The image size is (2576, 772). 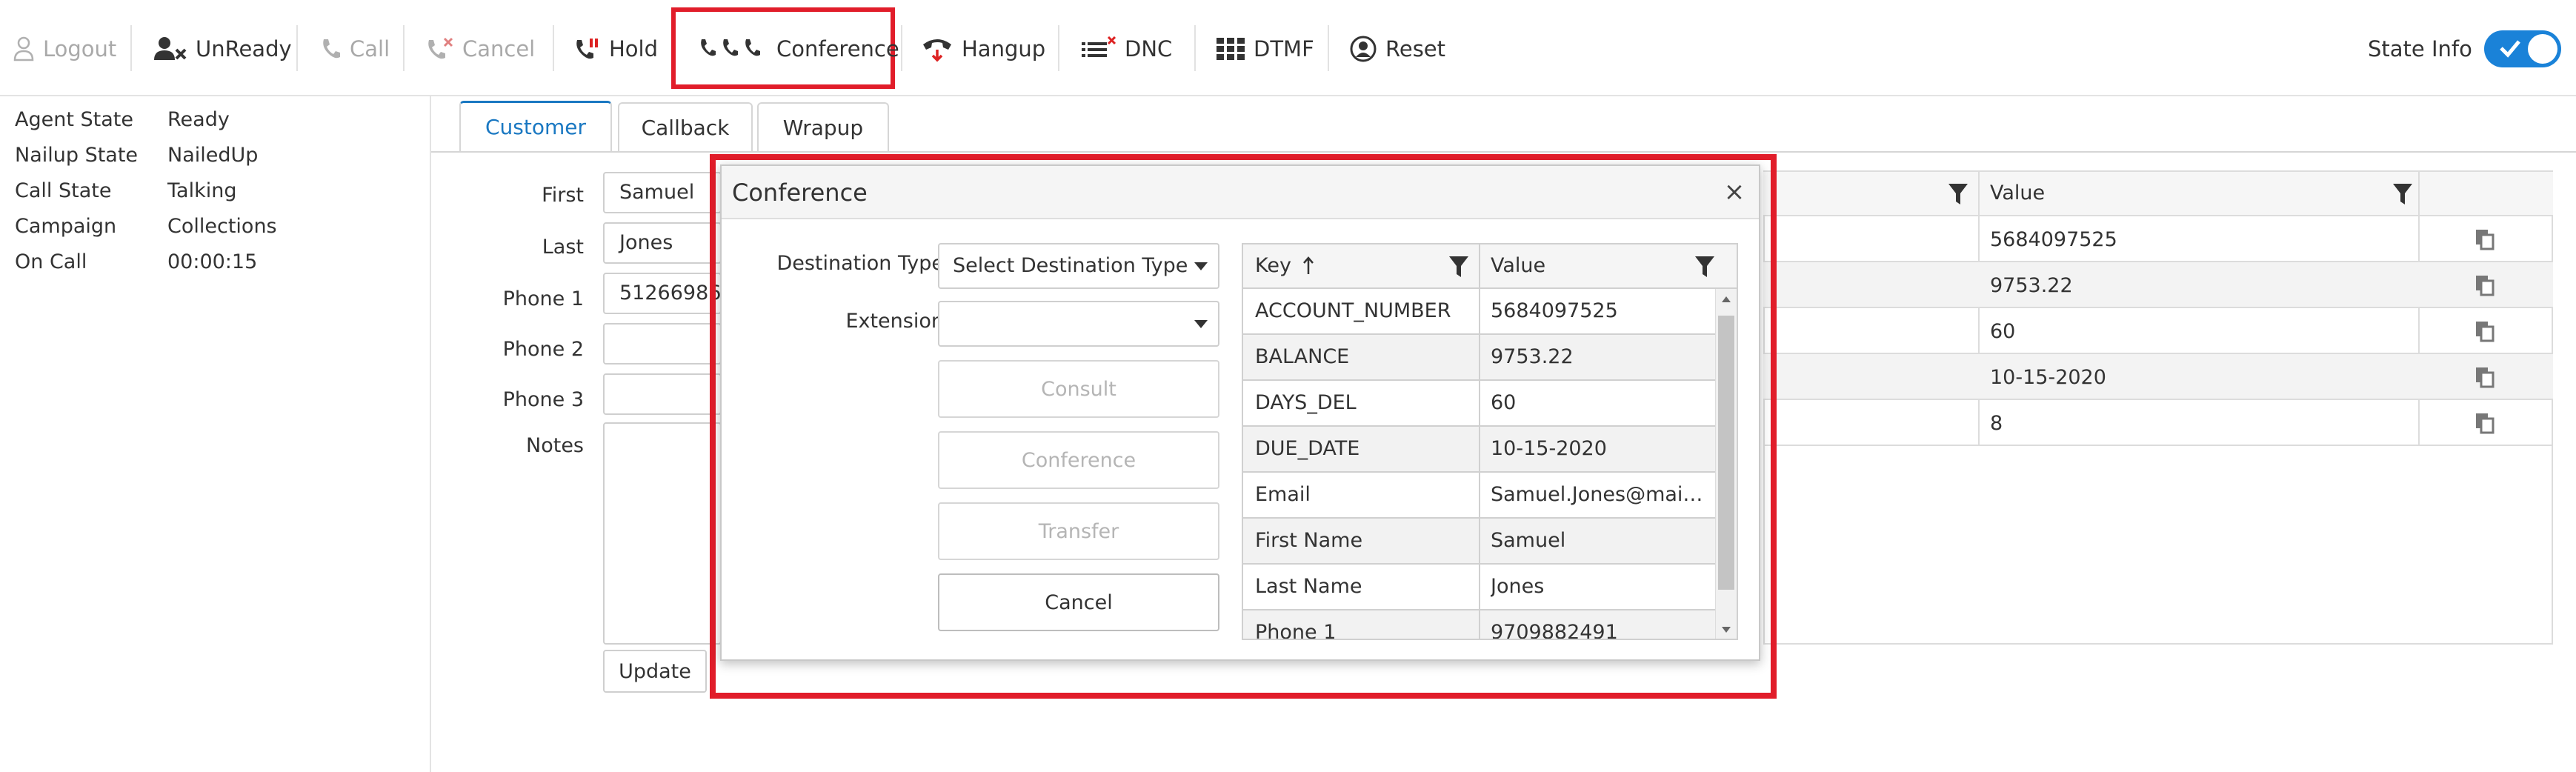 I want to click on phone3-input, so click(x=662, y=394).